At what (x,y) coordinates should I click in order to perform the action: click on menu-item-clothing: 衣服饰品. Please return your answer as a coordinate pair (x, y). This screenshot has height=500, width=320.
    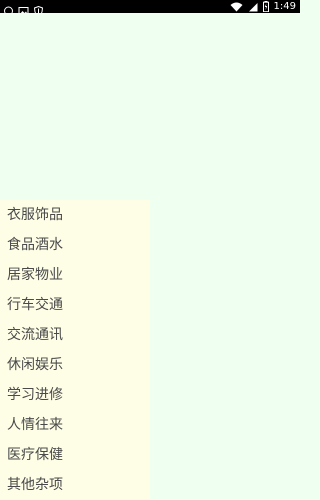
    Looking at the image, I should click on (75, 215).